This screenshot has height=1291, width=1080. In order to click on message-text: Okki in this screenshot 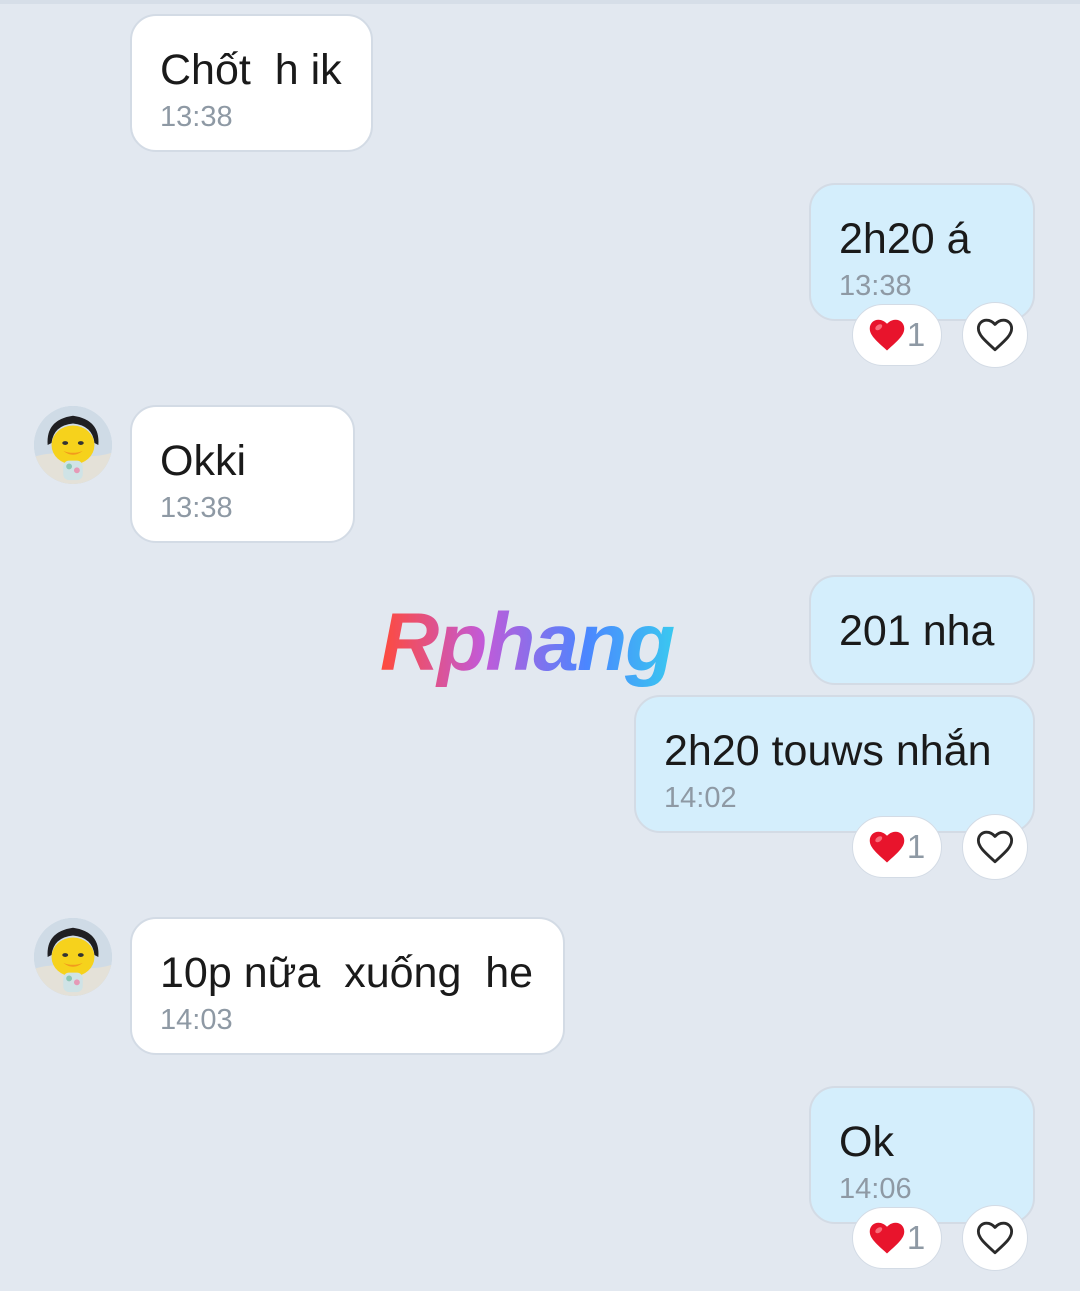, I will do `click(203, 461)`.